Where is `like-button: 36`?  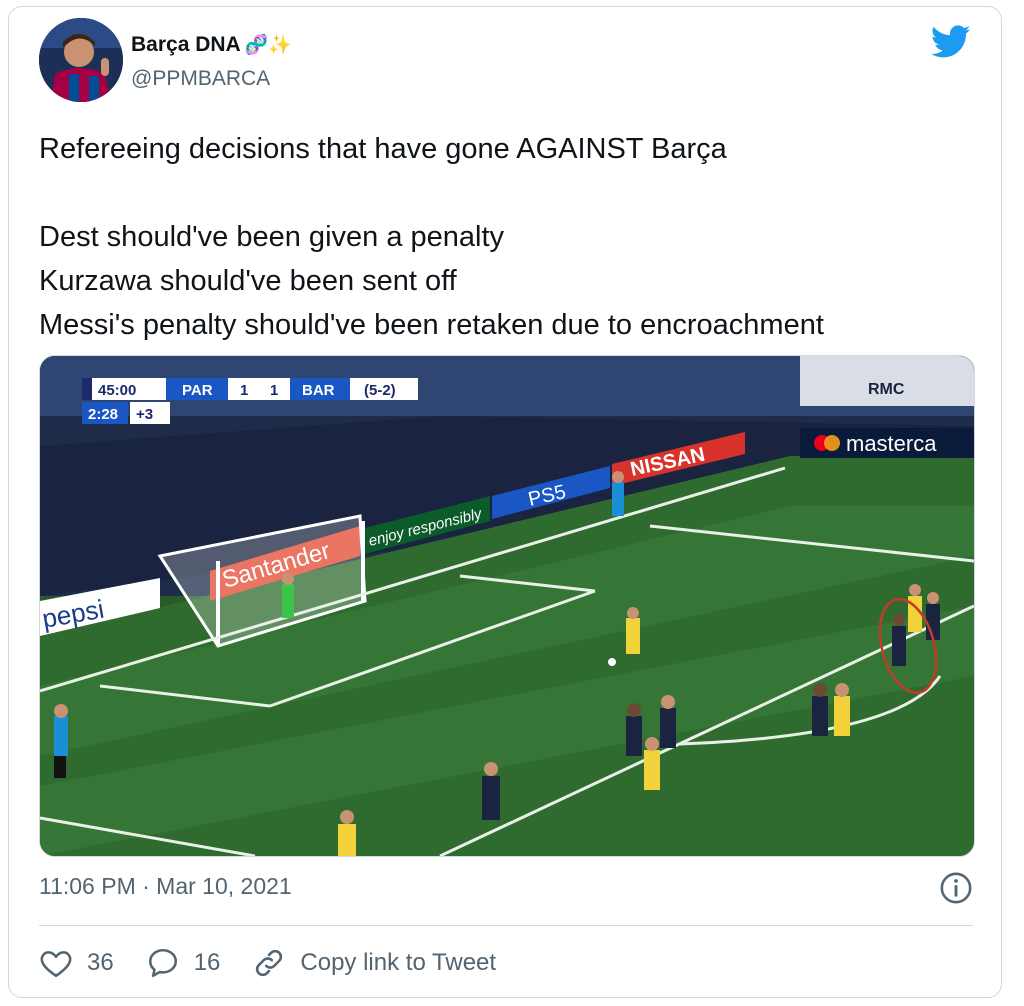 like-button: 36 is located at coordinates (76, 963).